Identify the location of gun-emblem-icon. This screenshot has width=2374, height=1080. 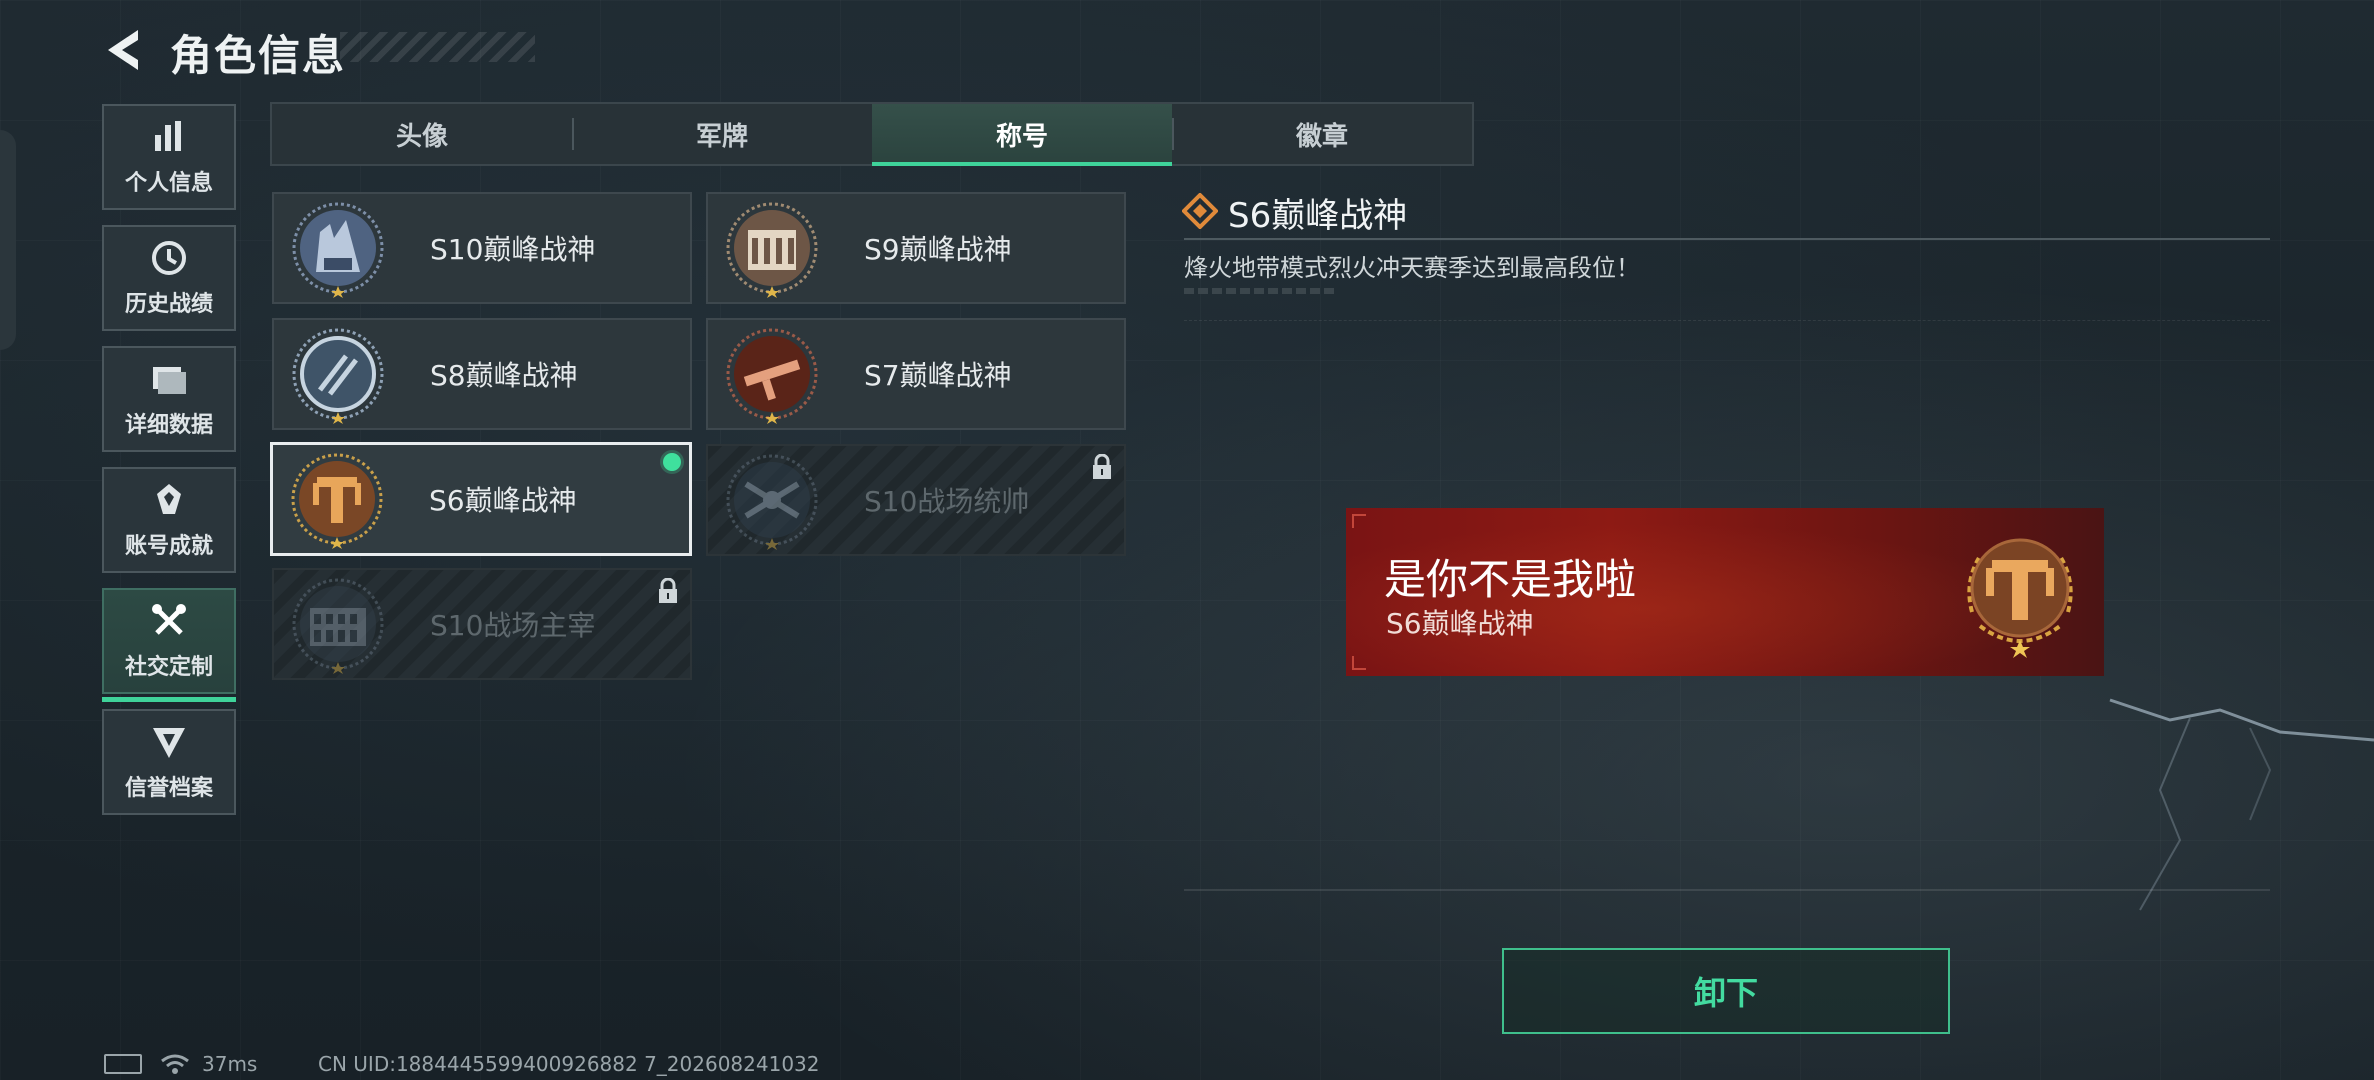
(772, 376).